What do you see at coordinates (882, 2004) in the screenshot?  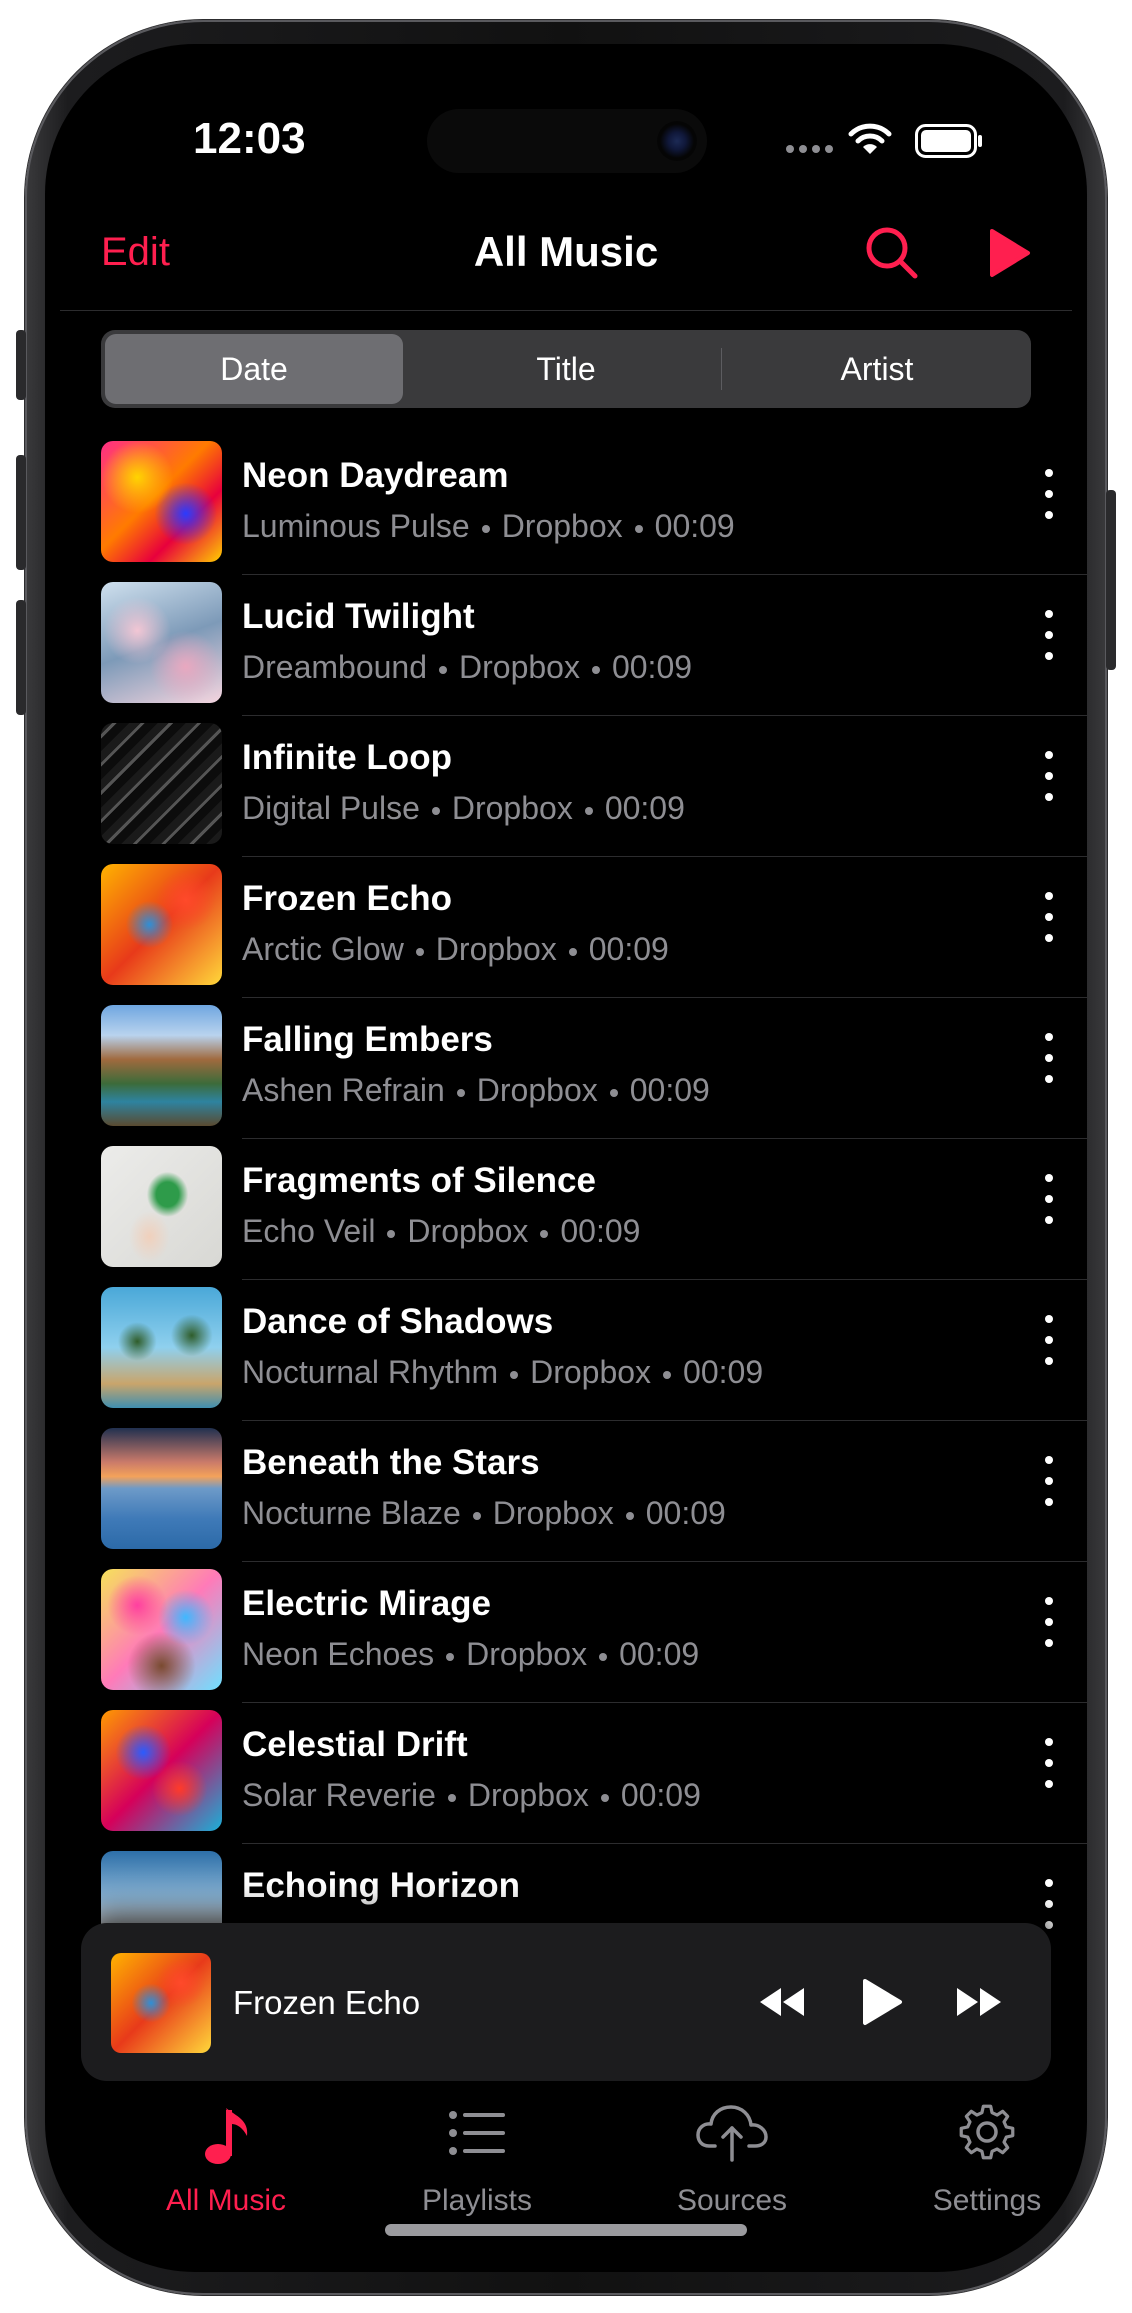 I see `play-icon` at bounding box center [882, 2004].